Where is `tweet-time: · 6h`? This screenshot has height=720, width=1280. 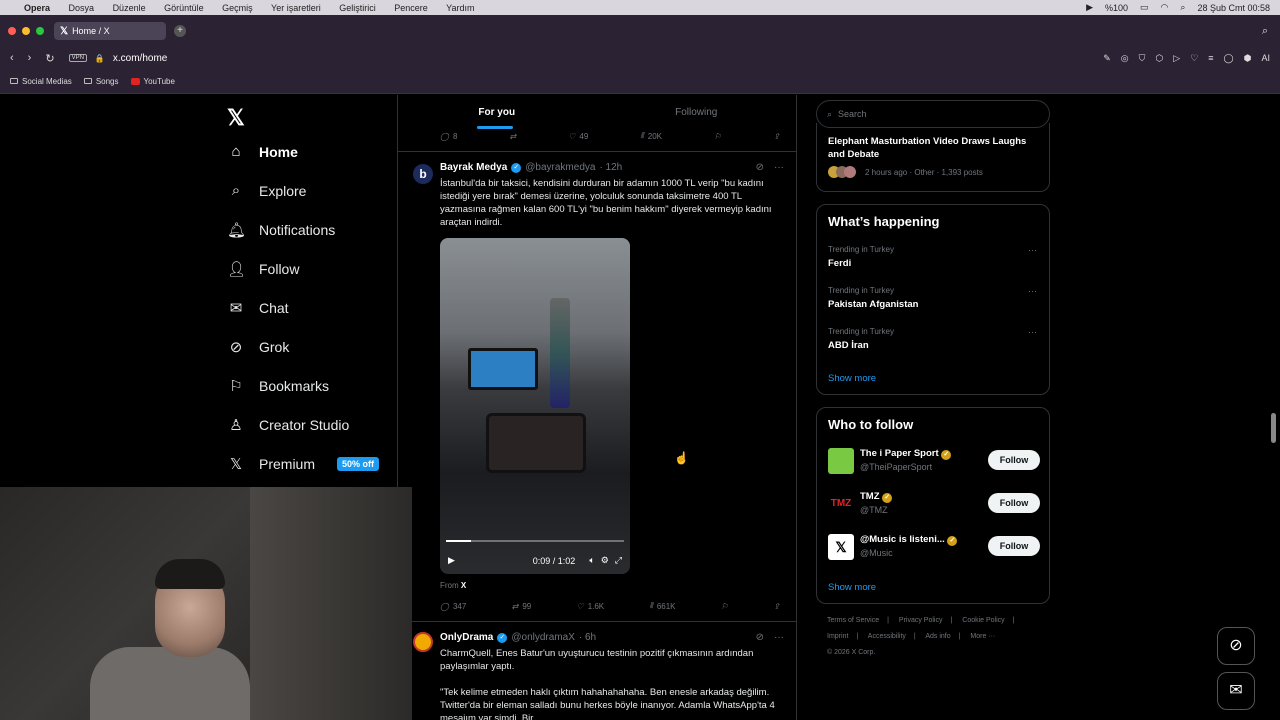 tweet-time: · 6h is located at coordinates (587, 637).